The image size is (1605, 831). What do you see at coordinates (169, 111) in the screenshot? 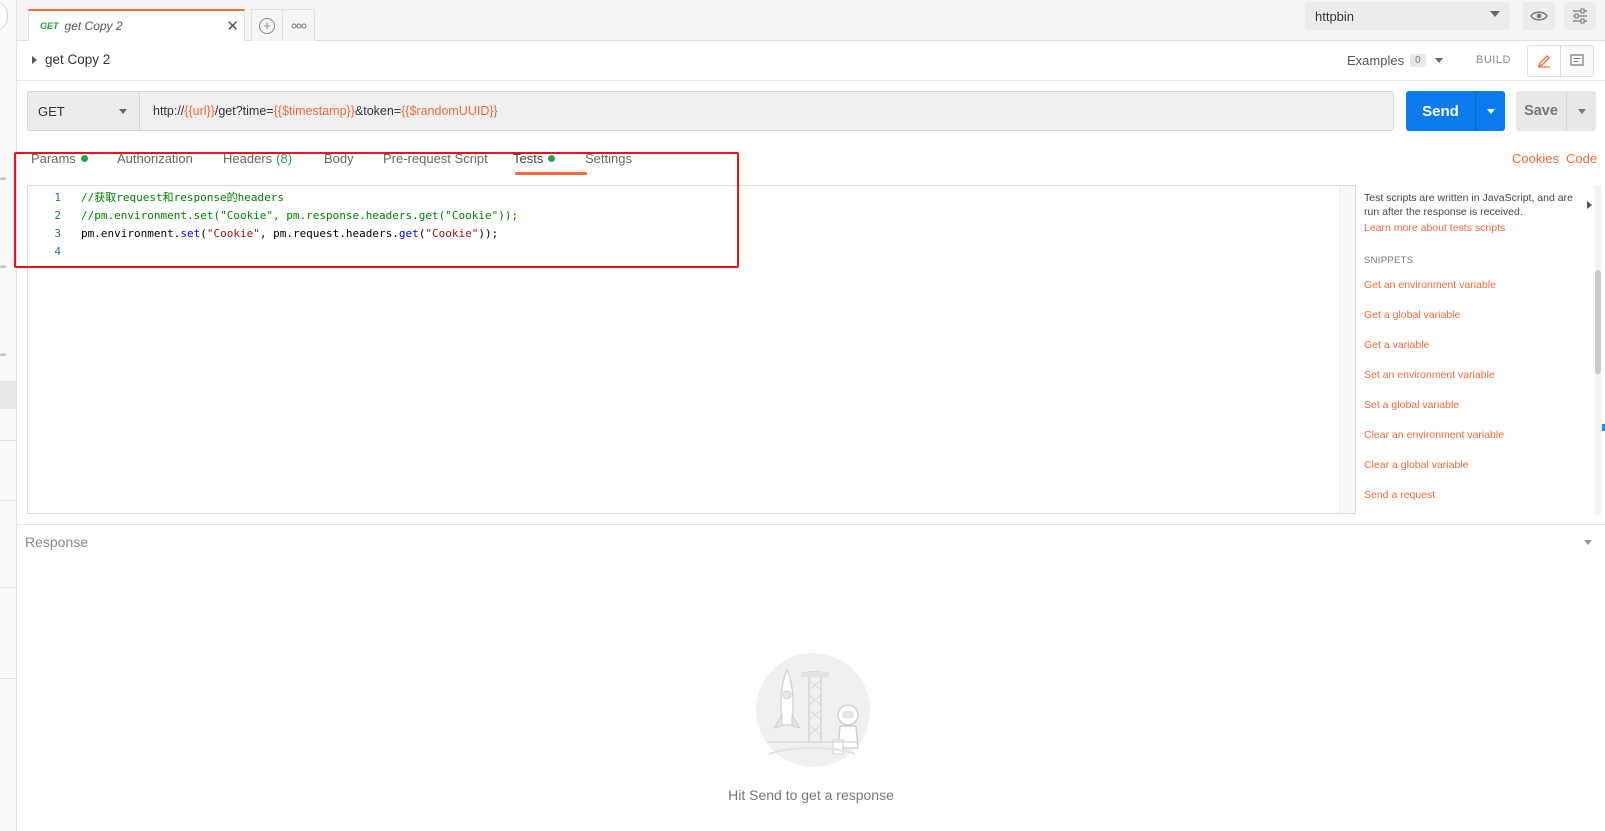
I see `url-text: http://` at bounding box center [169, 111].